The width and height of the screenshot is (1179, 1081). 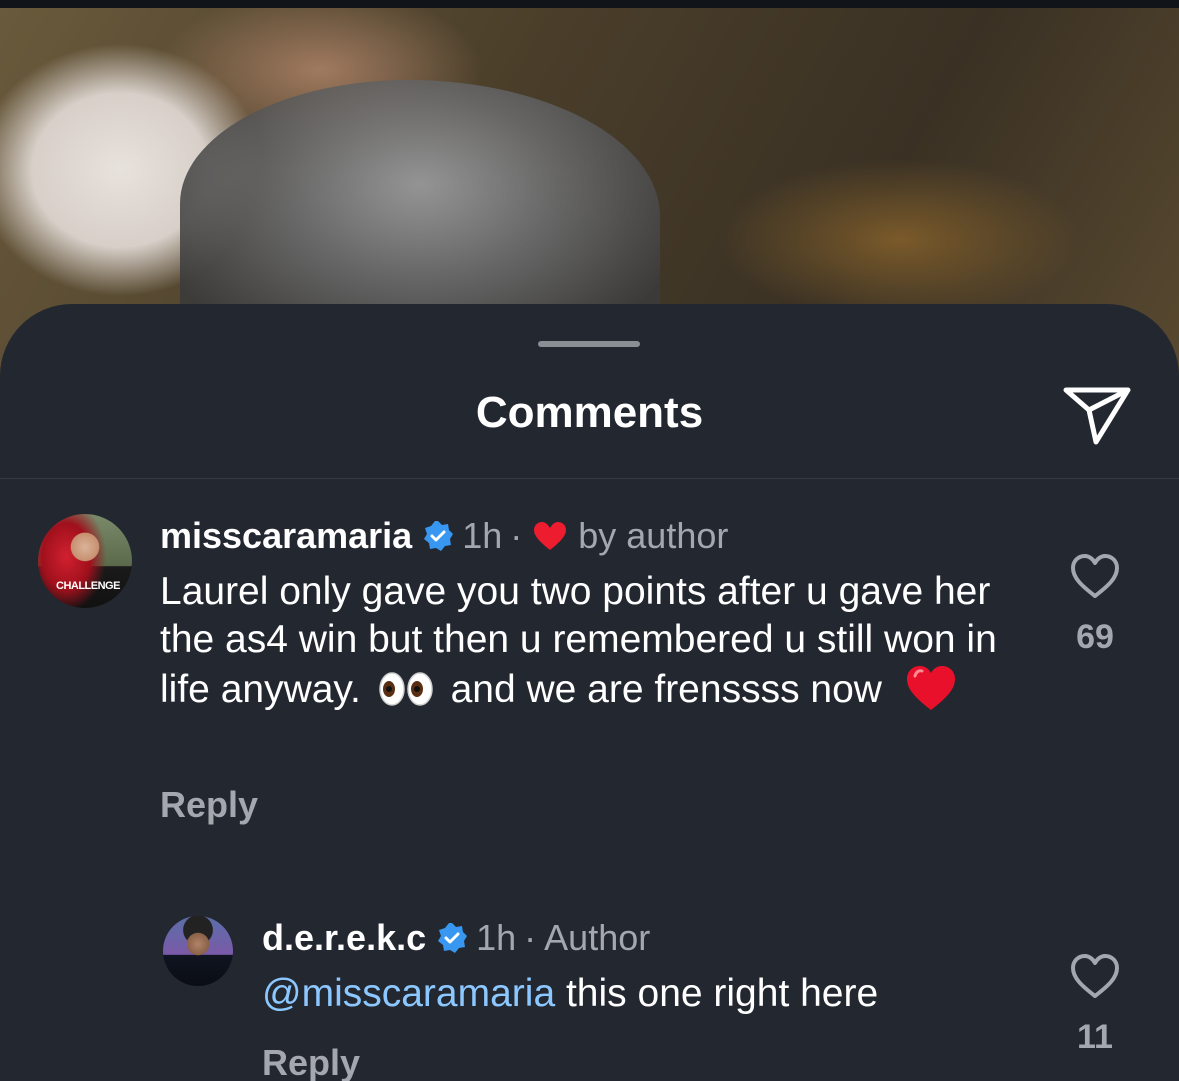 I want to click on comment-body: @misscaramaria this one right here, so click(x=642, y=994).